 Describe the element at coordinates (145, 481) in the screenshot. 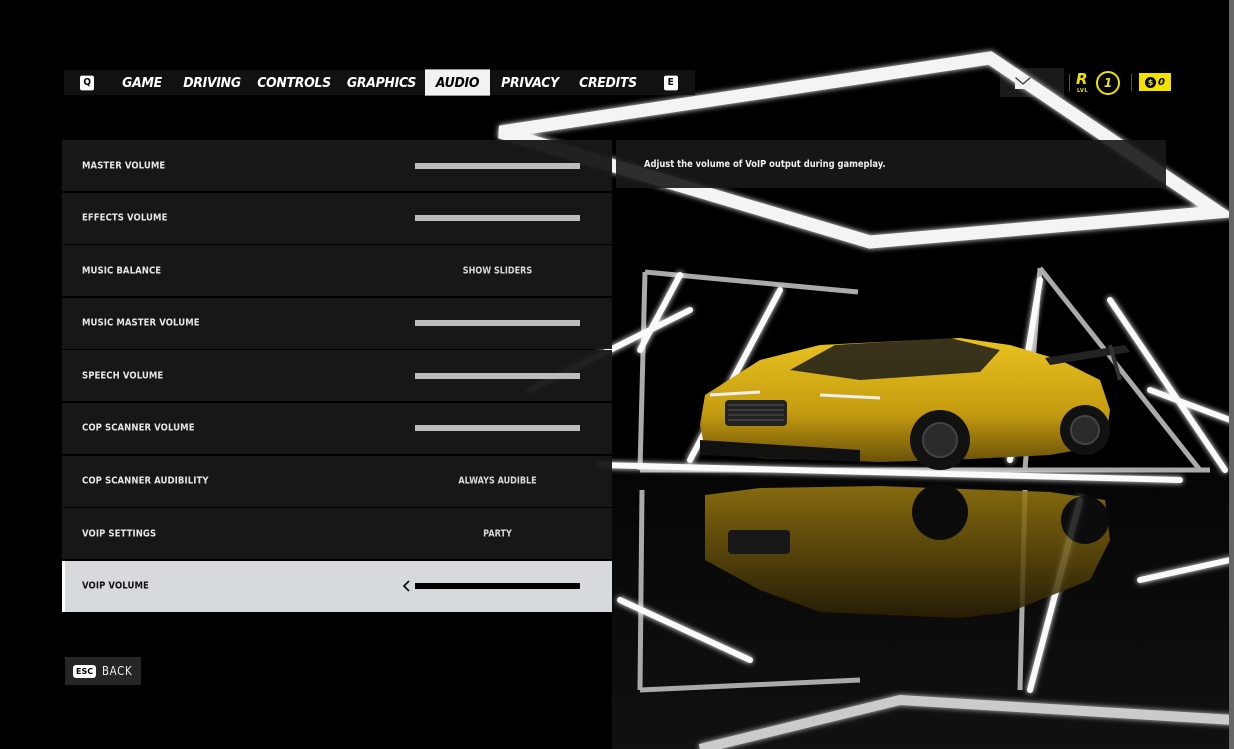

I see `setting-label: COP SCANNER AUDIBILITY` at that location.